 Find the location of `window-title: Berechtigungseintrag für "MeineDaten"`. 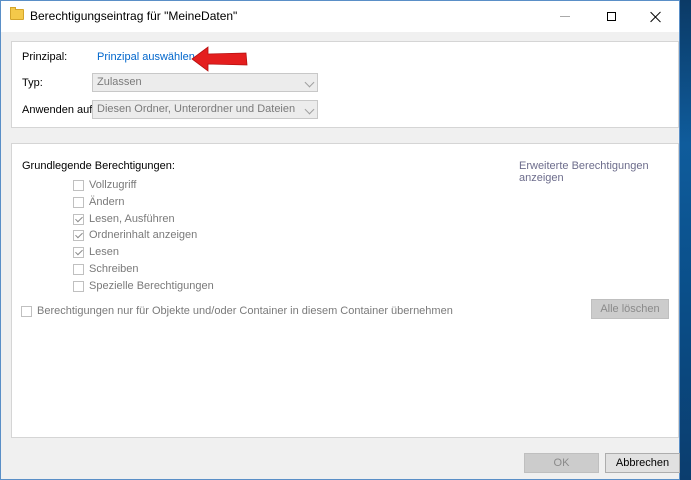

window-title: Berechtigungseintrag für "MeineDaten" is located at coordinates (134, 16).